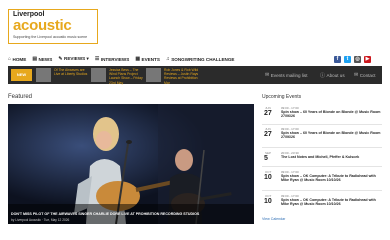 Image resolution: width=390 pixels, height=240 pixels. Describe the element at coordinates (45, 59) in the screenshot. I see `nav-label: NEWS` at that location.